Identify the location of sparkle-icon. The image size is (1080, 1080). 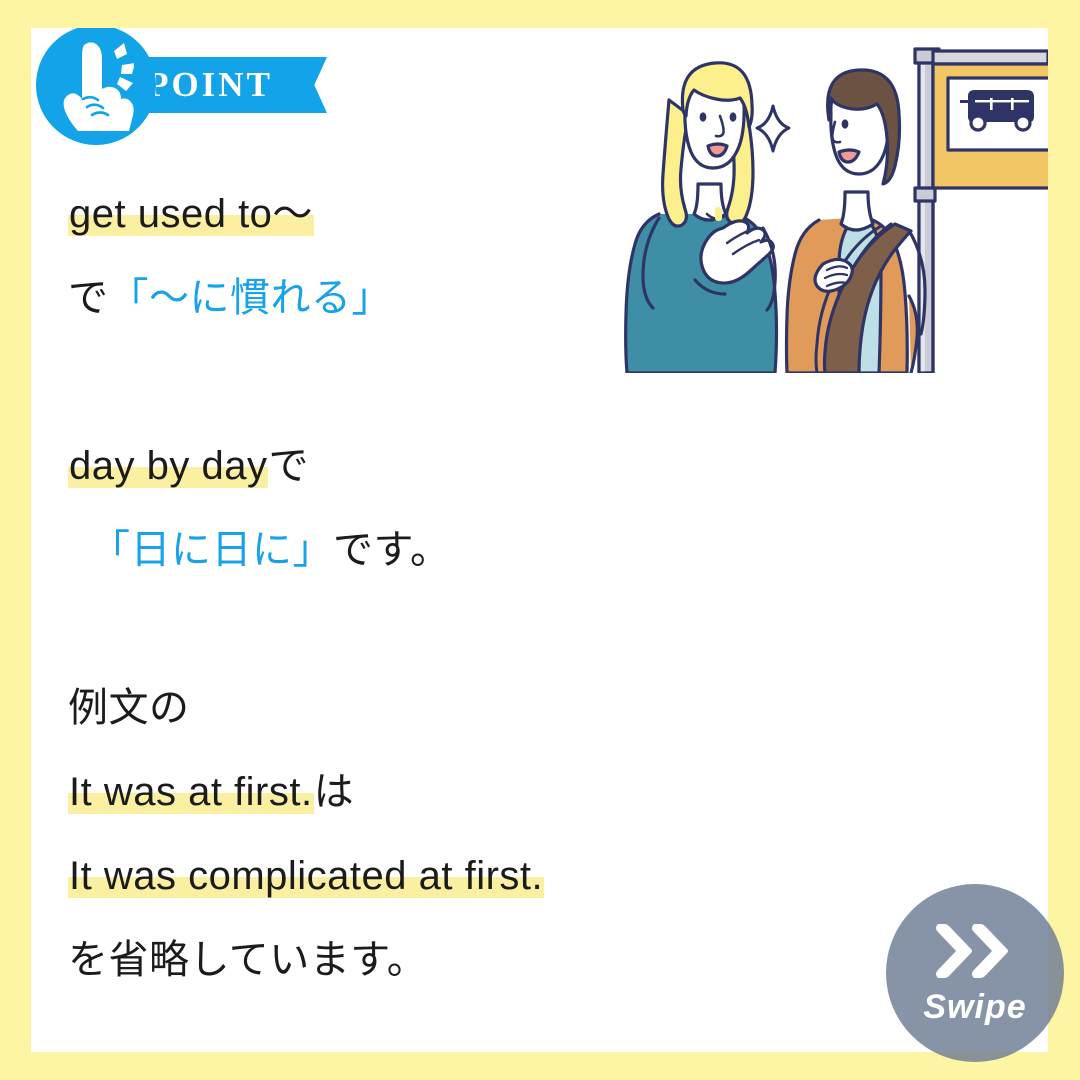
(773, 128).